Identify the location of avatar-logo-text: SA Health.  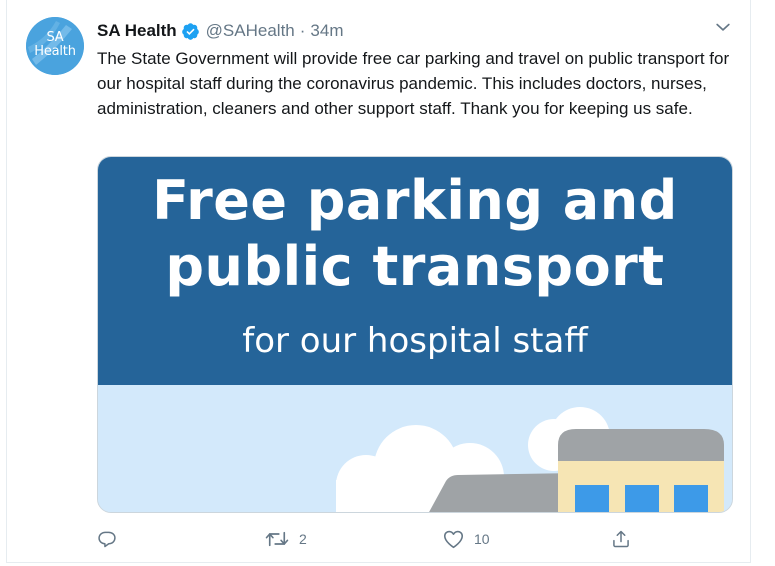
(55, 44).